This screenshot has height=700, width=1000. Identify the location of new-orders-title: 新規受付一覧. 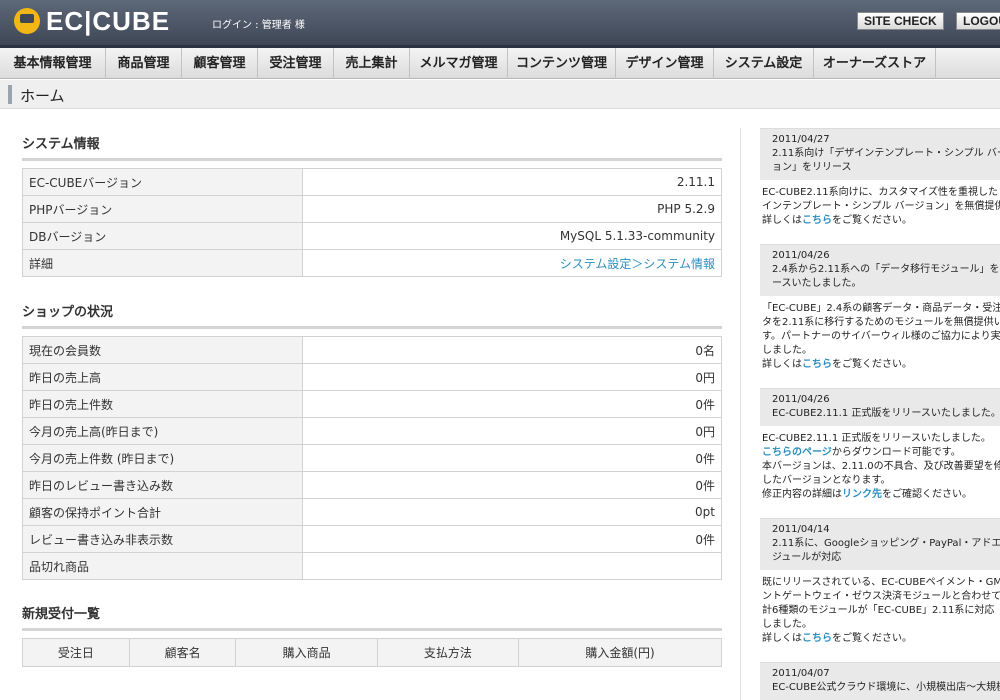
(372, 617).